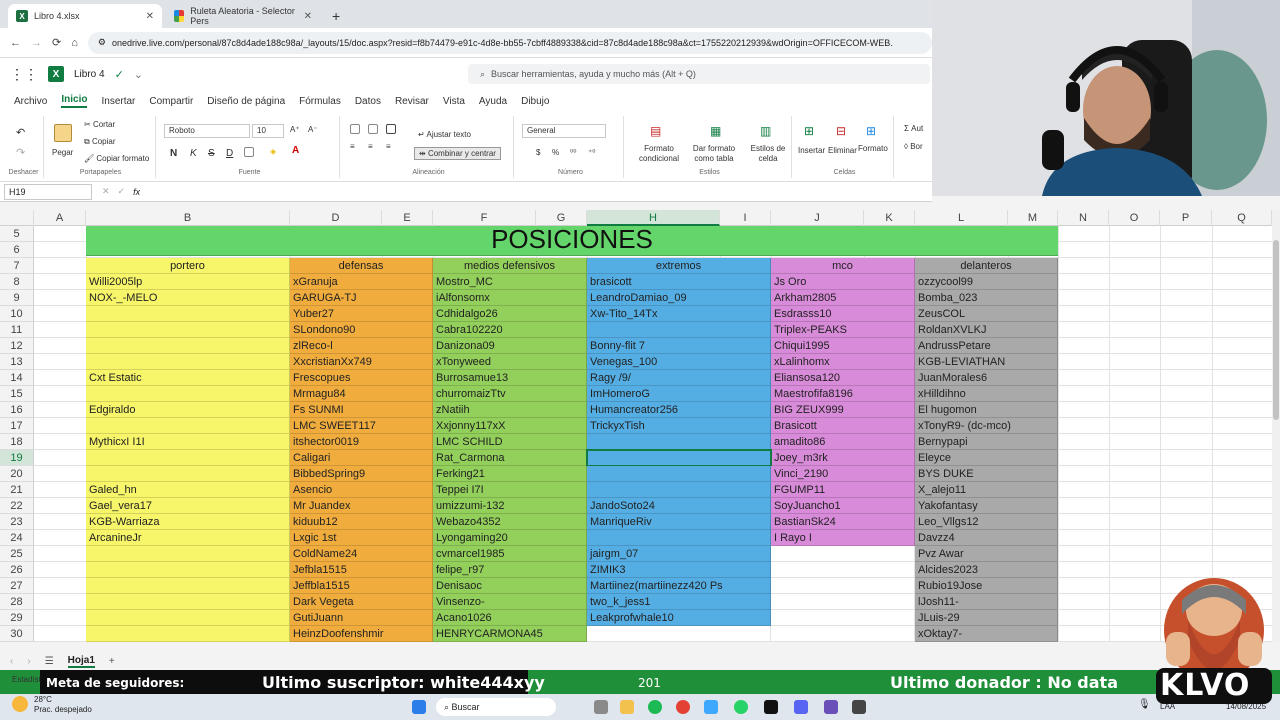 This screenshot has height=720, width=1280. I want to click on row-header: 29, so click(17, 618).